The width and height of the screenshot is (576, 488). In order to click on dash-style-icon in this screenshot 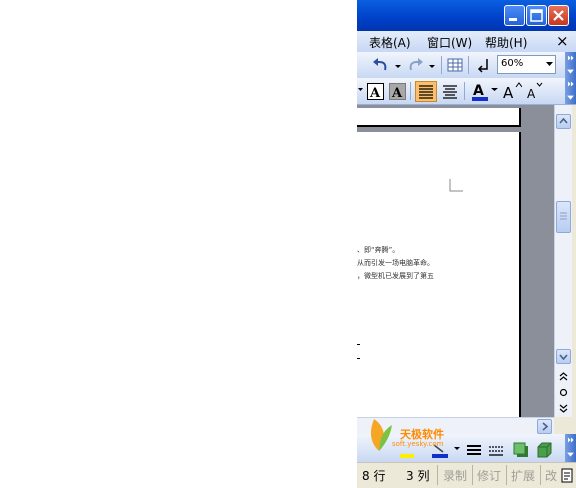, I will do `click(496, 450)`.